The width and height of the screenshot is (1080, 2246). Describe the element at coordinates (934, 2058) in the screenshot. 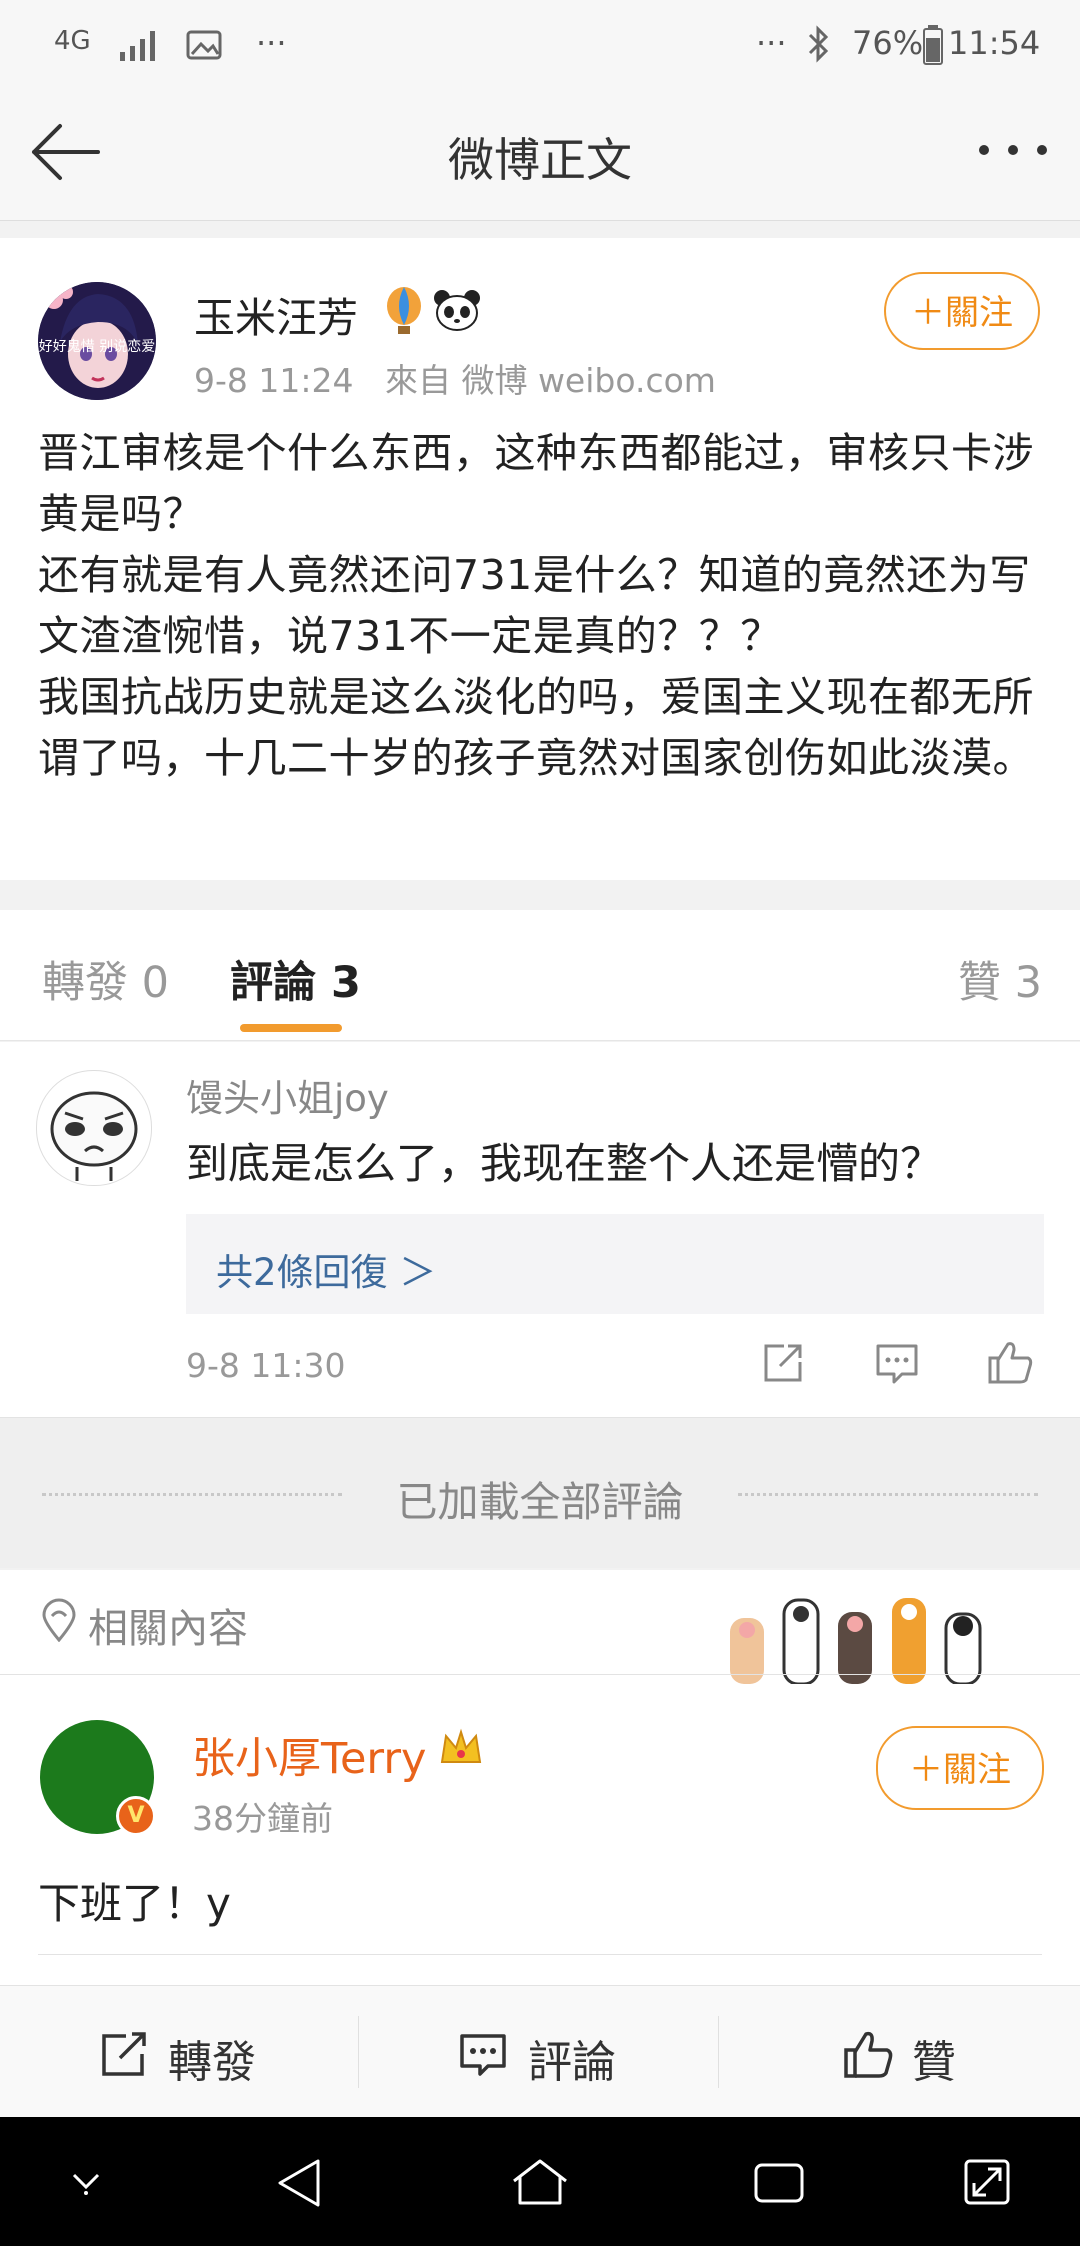

I see `like-button: 贊` at that location.